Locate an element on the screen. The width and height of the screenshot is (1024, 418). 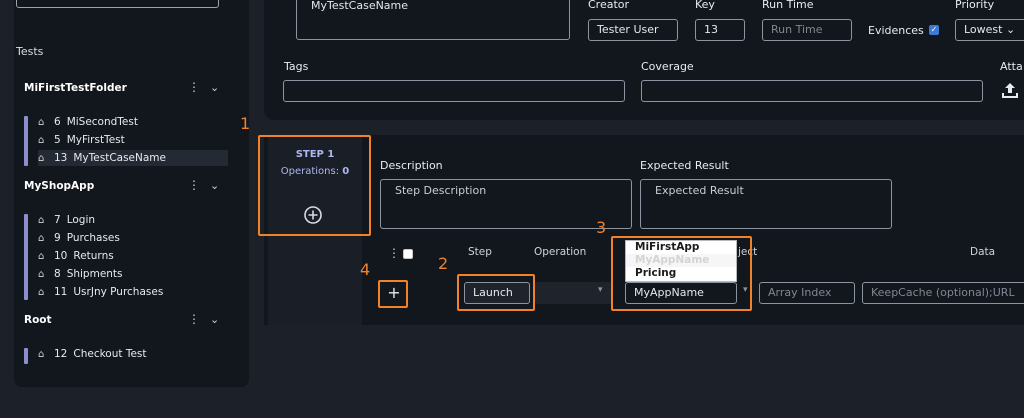
expected-result-field: Expected Result is located at coordinates (766, 204).